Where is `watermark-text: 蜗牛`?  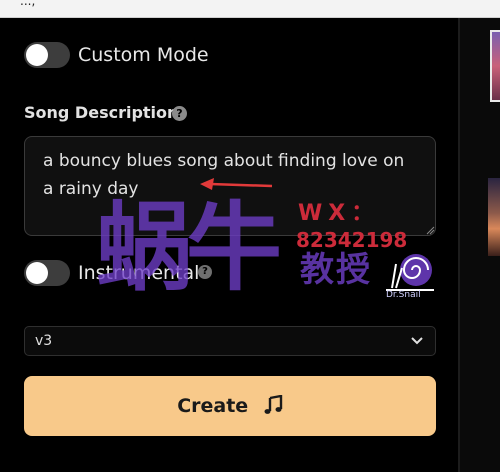
watermark-text: 蜗牛 is located at coordinates (189, 248).